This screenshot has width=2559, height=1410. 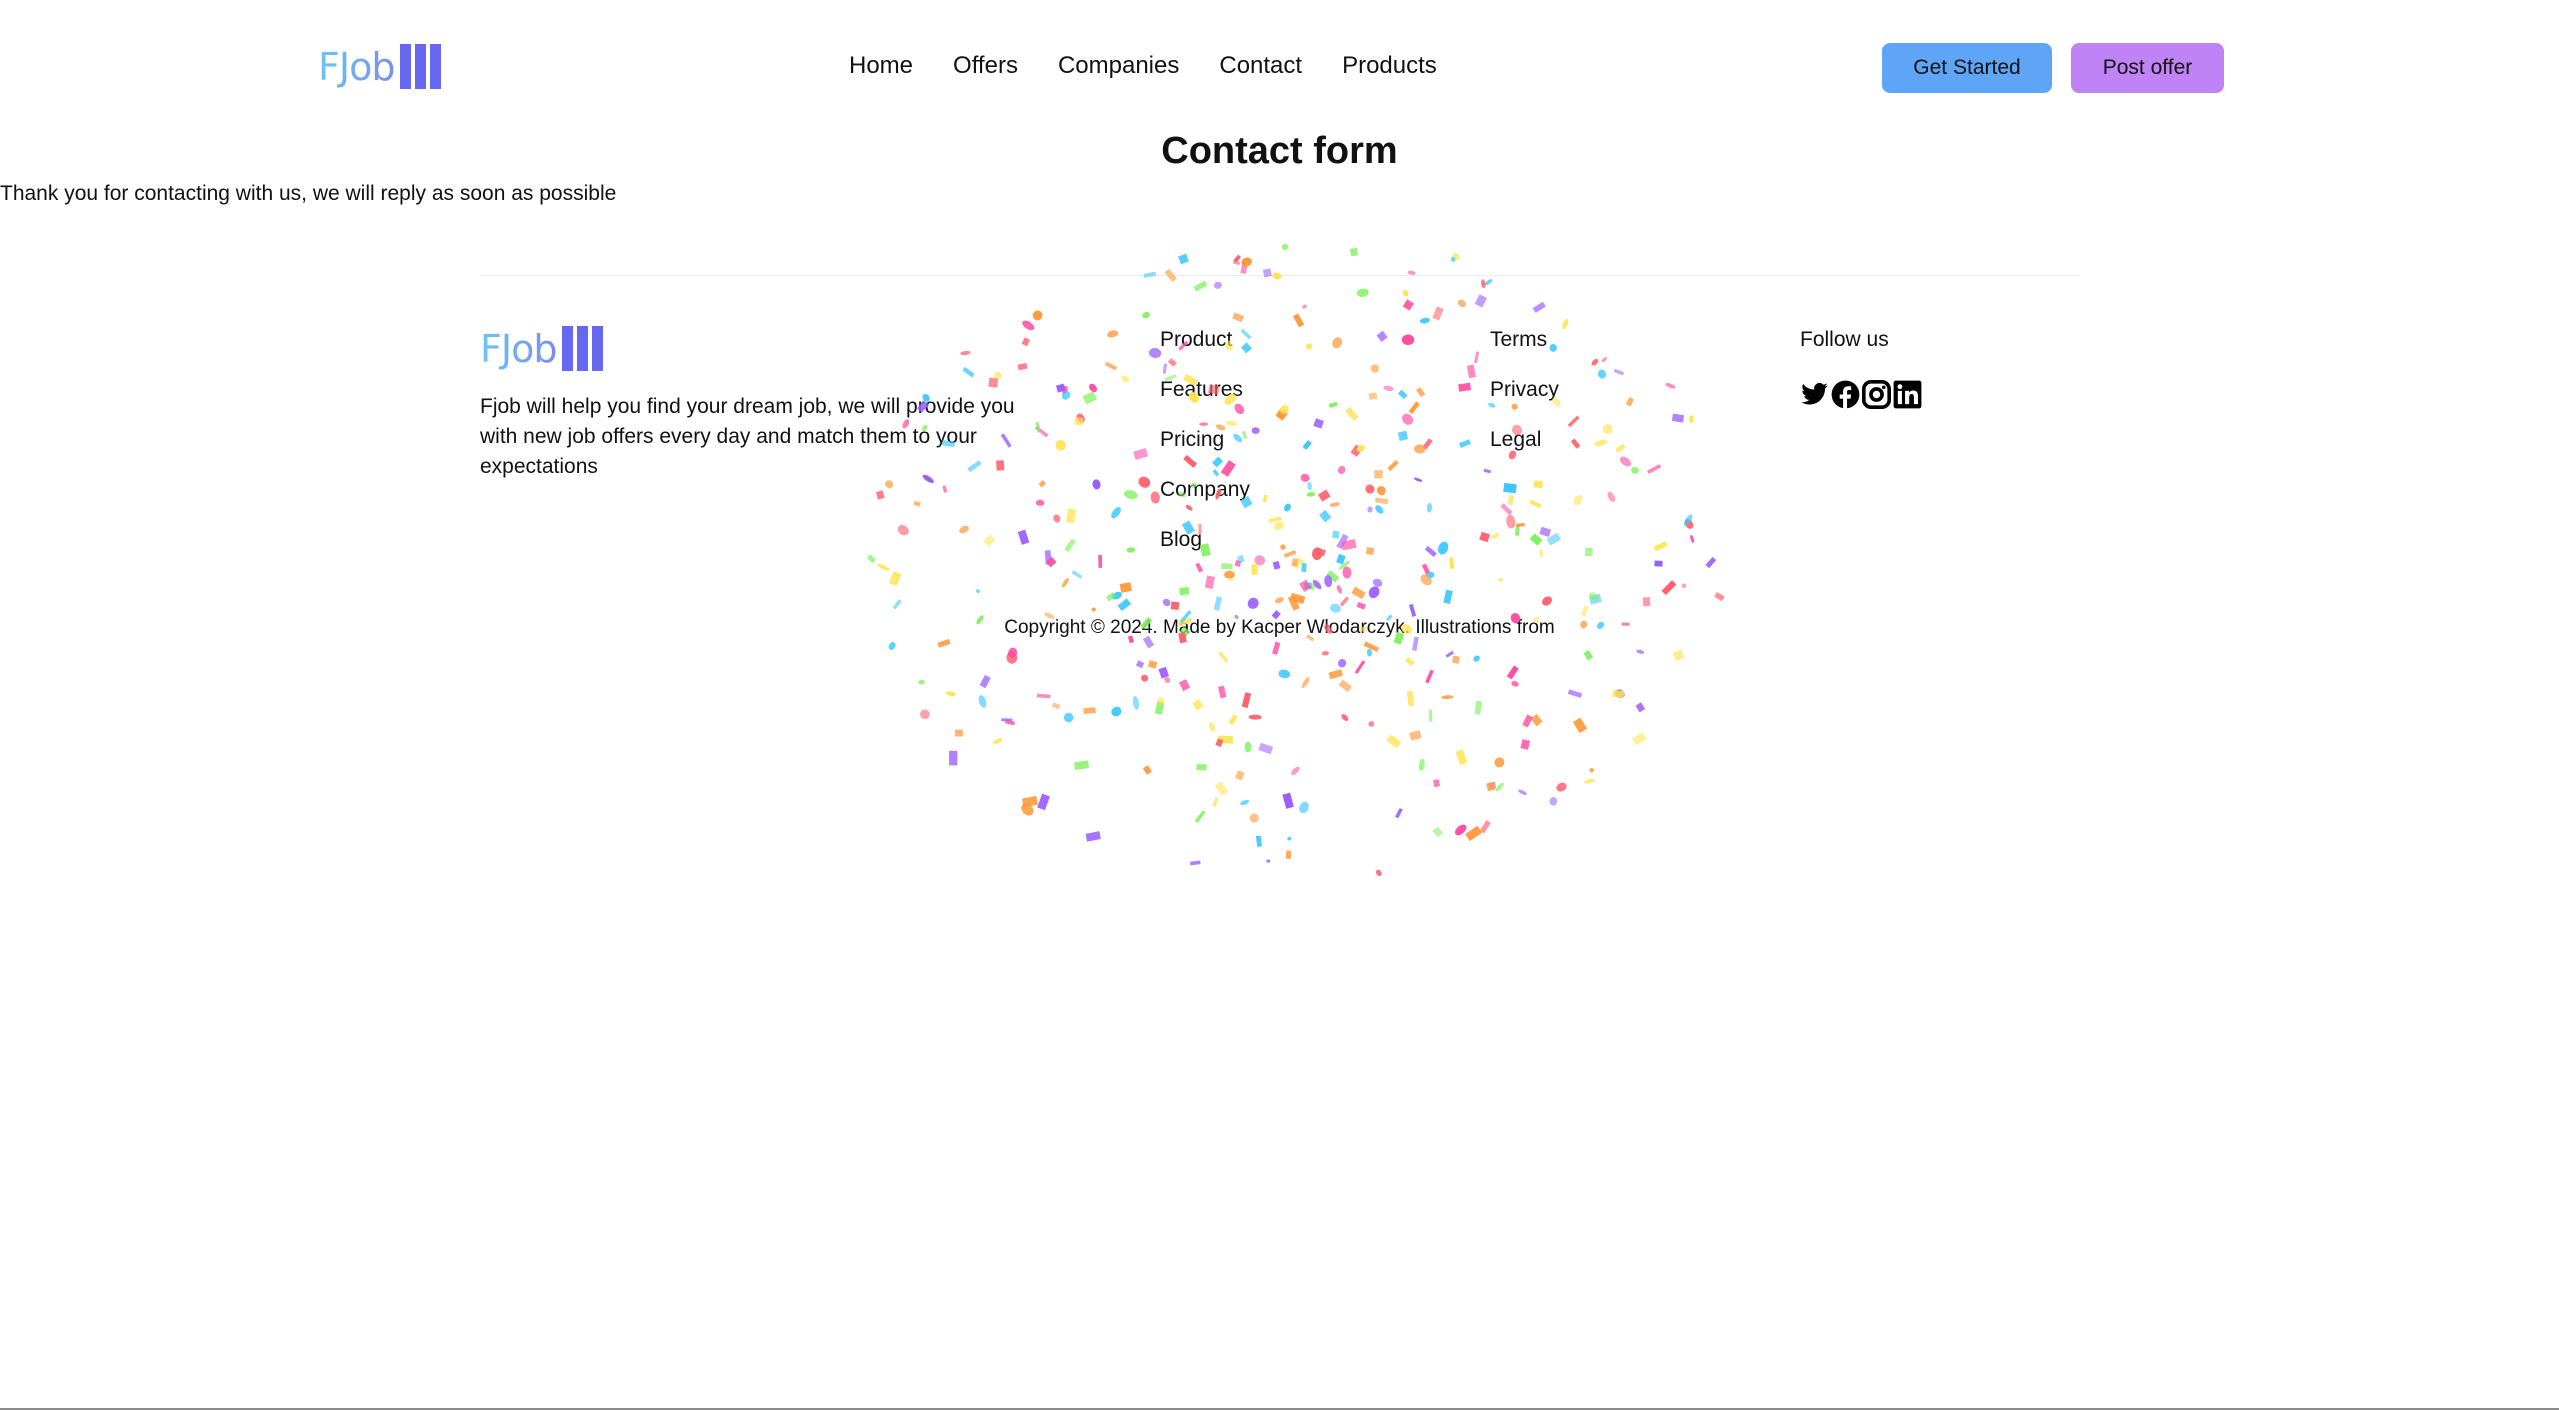 I want to click on nav-products: Products, so click(x=1389, y=66).